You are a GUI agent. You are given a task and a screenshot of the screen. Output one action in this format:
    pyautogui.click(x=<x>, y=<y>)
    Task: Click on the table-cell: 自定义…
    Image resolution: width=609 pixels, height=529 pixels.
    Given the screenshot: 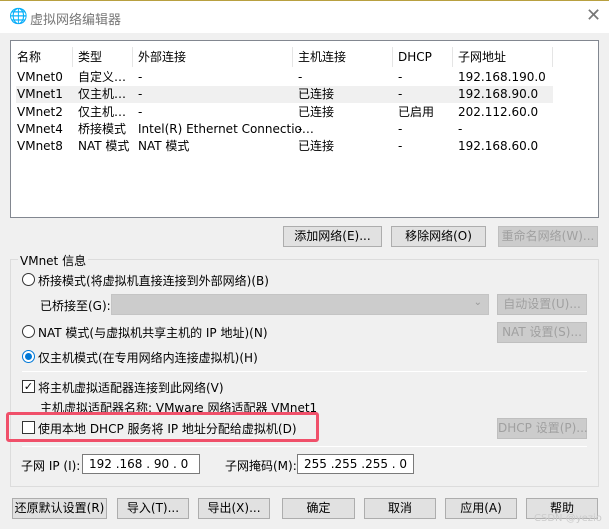 What is the action you would take?
    pyautogui.click(x=102, y=77)
    